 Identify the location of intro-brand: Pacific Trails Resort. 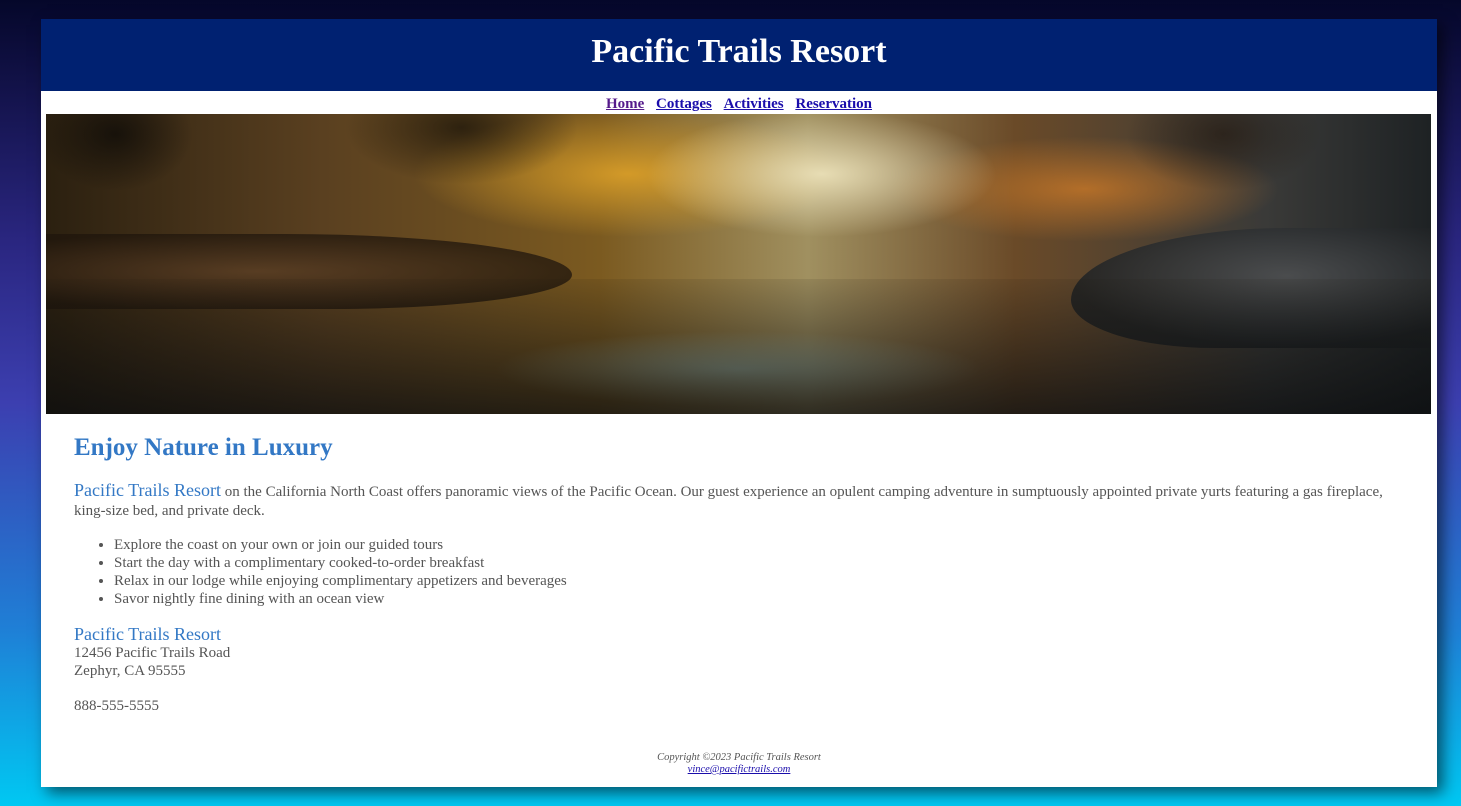
(147, 490).